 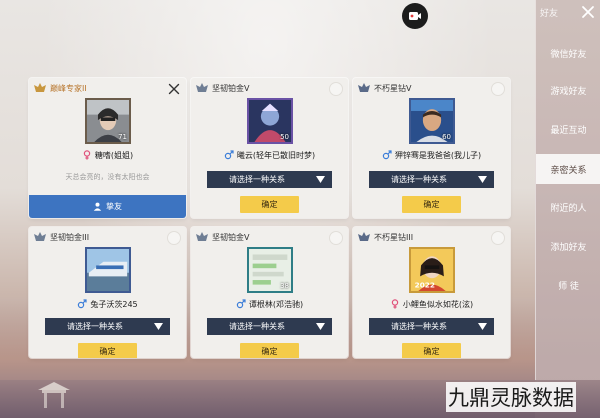 What do you see at coordinates (431, 155) in the screenshot?
I see `player-name-row: 狎锌骞是我爸爸(我儿子)` at bounding box center [431, 155].